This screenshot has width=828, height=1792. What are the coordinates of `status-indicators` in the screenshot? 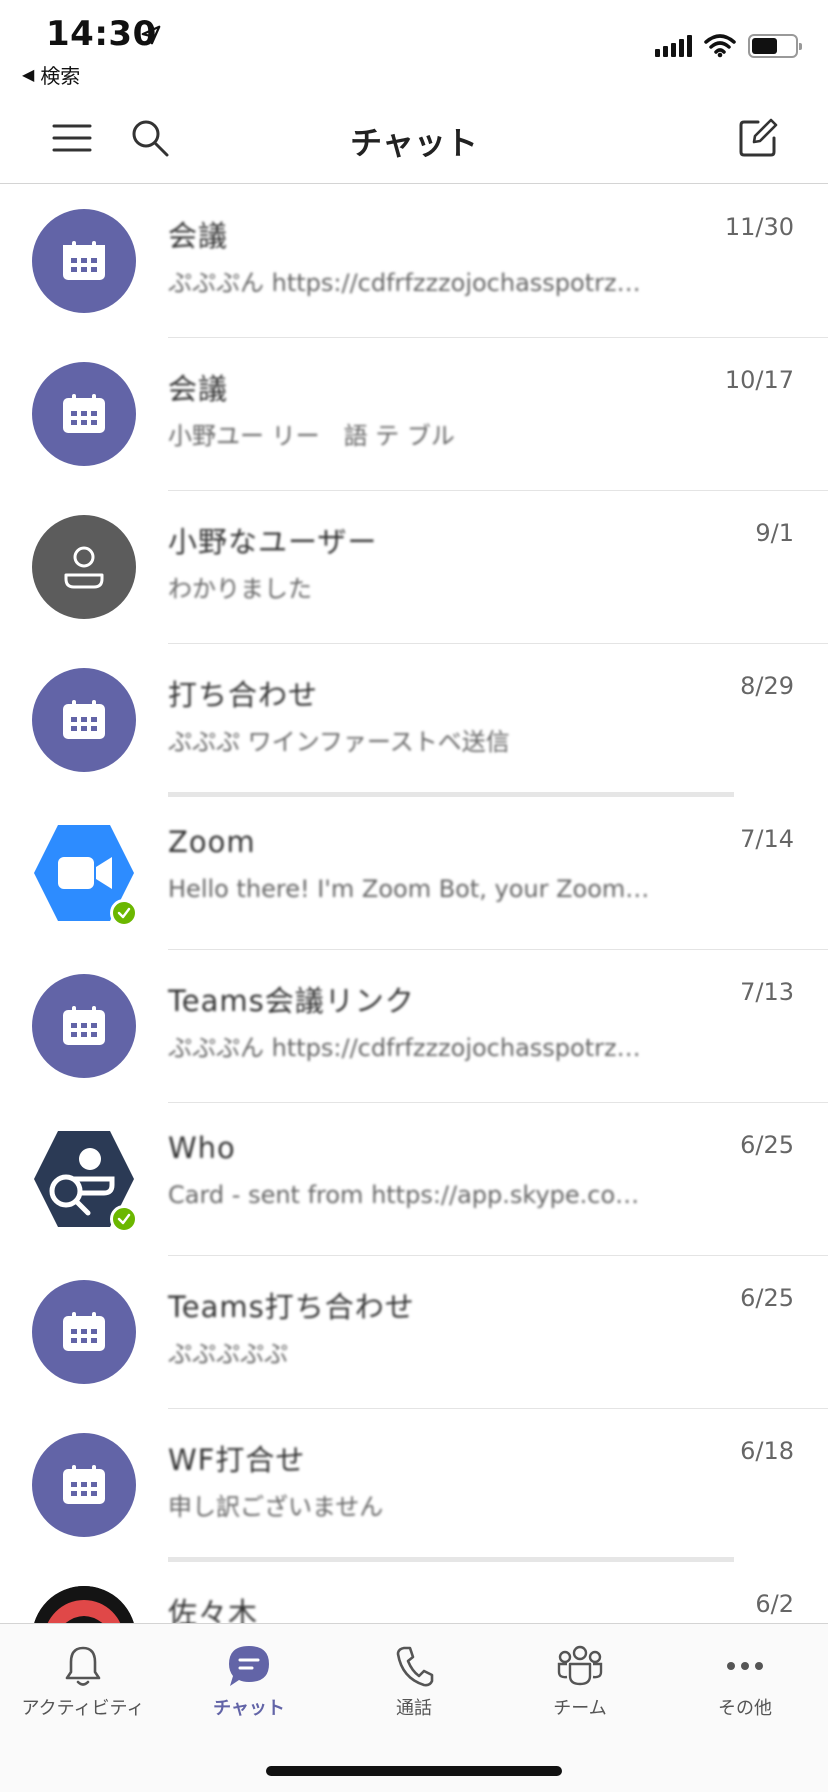 It's located at (728, 46).